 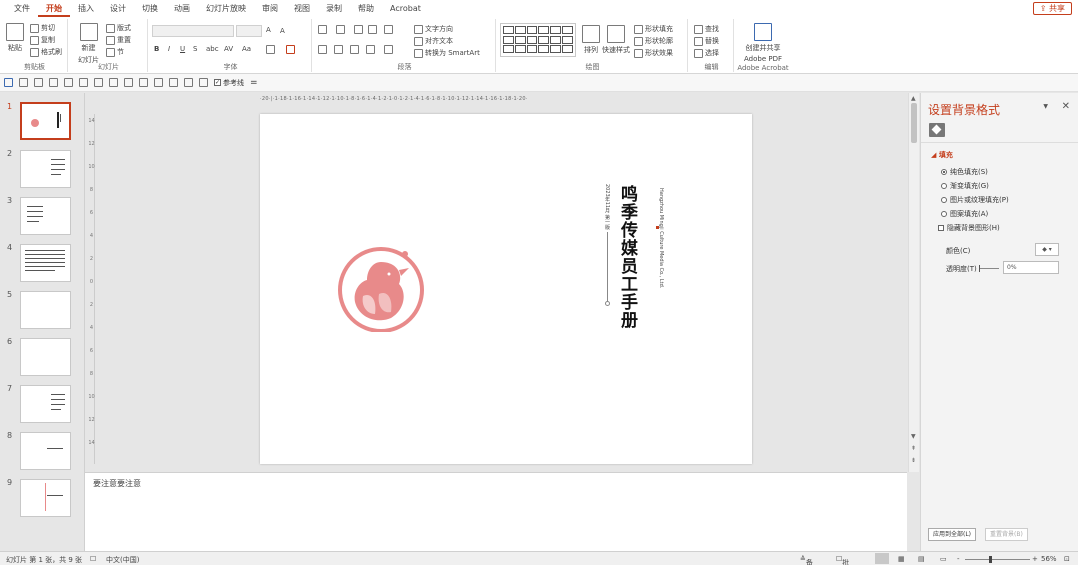 I want to click on text-direction-button: 文字方向, so click(x=433, y=29).